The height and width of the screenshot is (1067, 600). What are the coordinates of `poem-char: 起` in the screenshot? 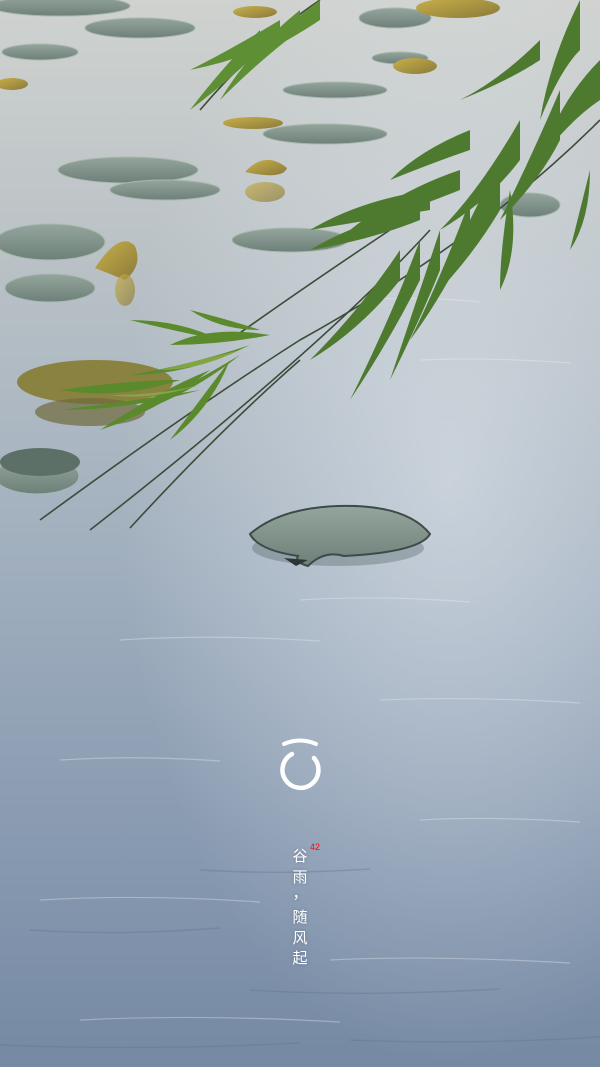 It's located at (300, 958).